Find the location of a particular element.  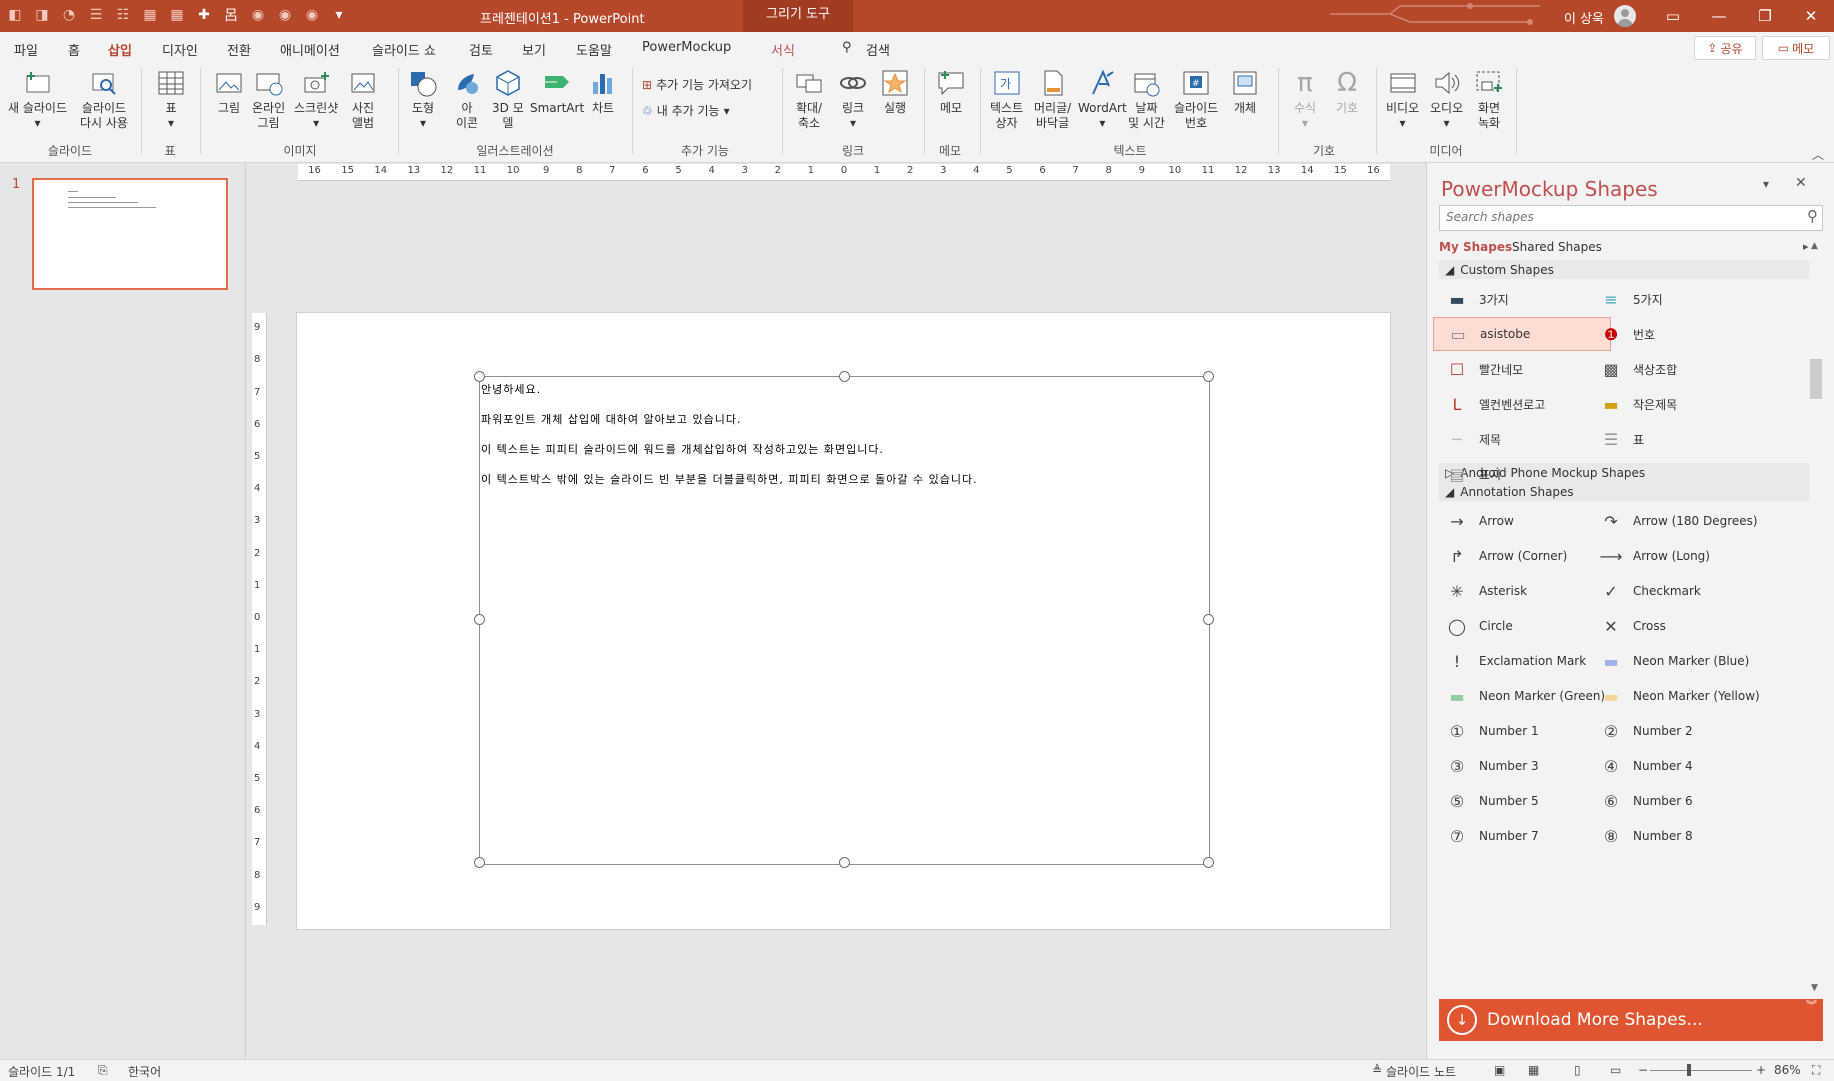

annotation-shape-item: ③ Number 3 is located at coordinates (1522, 766).